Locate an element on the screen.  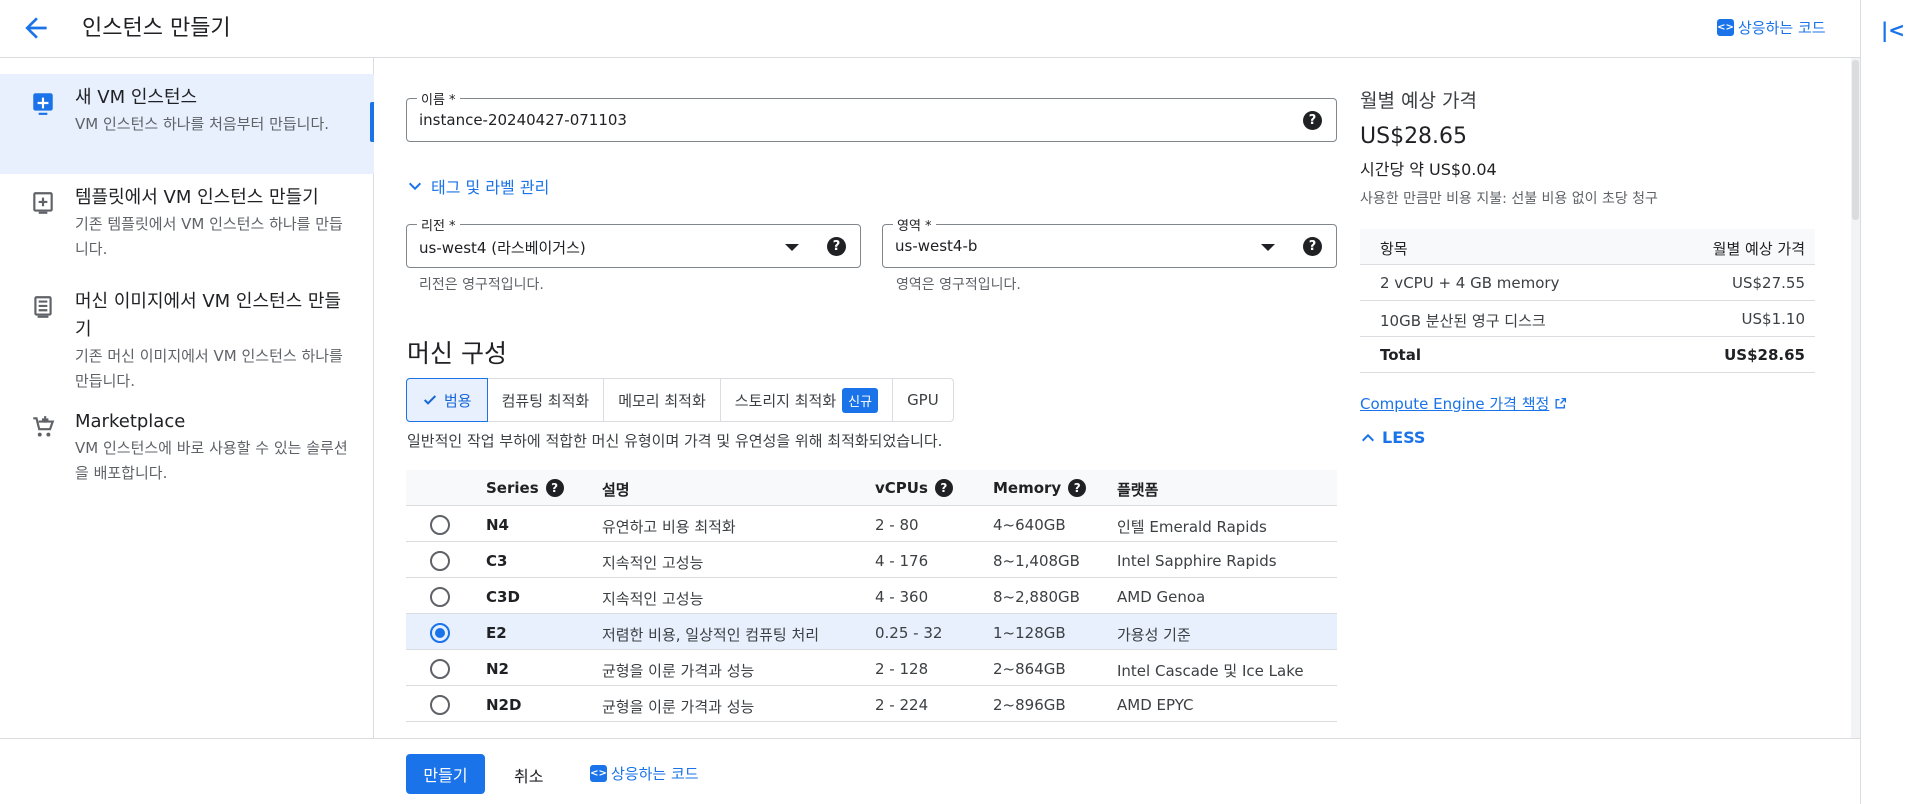
sidebar-item-new-vm: 새 VM 인스턴스 VM 인스턴스 하나를 처음부터 만듭니다. is located at coordinates (187, 124).